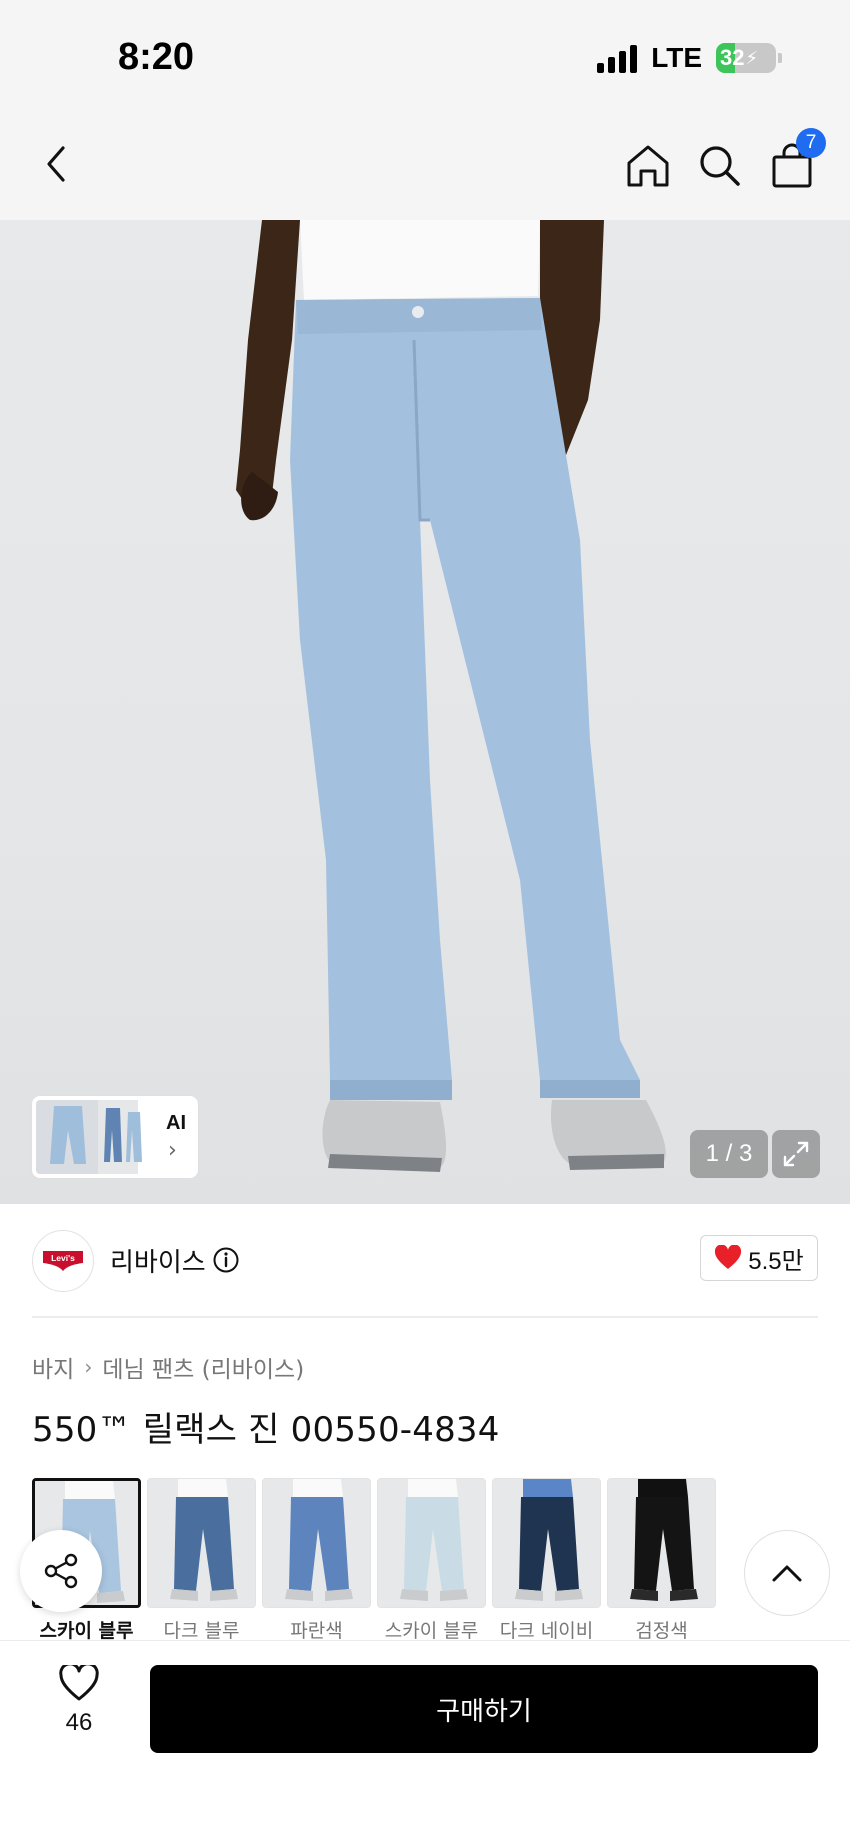 The height and width of the screenshot is (1842, 850). I want to click on buy-button: 구매하기, so click(484, 1709).